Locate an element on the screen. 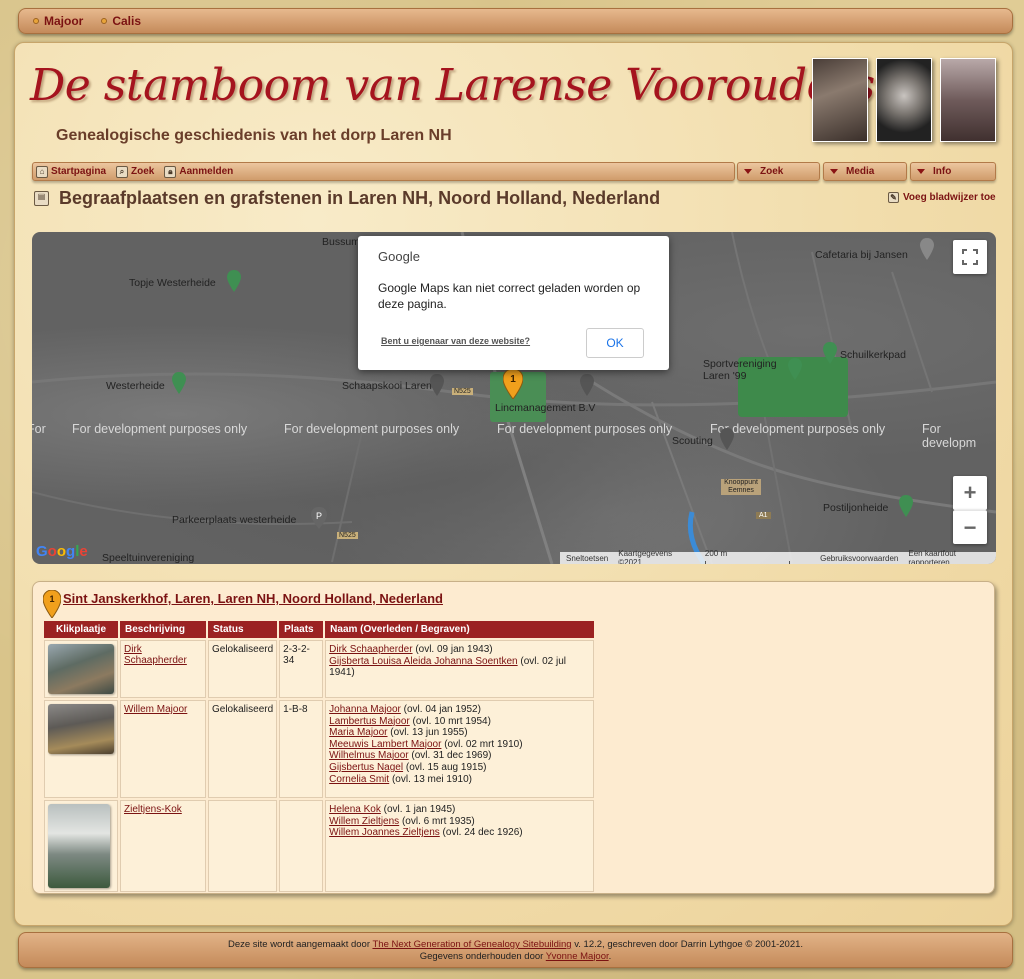 Image resolution: width=1024 pixels, height=979 pixels. place-sportvereniging: Sportvereniging Laren '99 is located at coordinates (740, 370).